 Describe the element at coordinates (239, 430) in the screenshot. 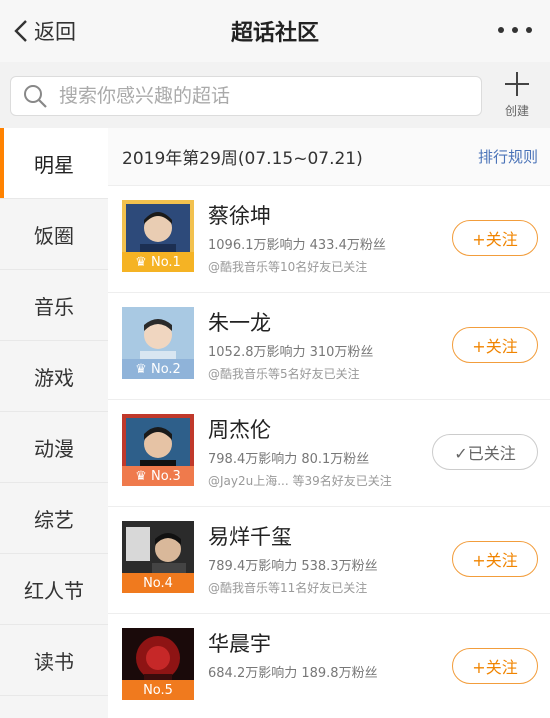

I see `star-name: 周杰伦` at that location.